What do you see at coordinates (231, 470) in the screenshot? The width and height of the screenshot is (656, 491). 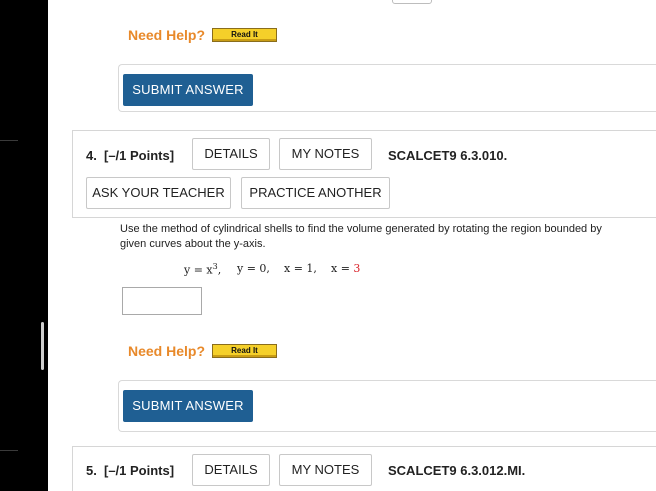 I see `question-5-details-button: DETAILS` at bounding box center [231, 470].